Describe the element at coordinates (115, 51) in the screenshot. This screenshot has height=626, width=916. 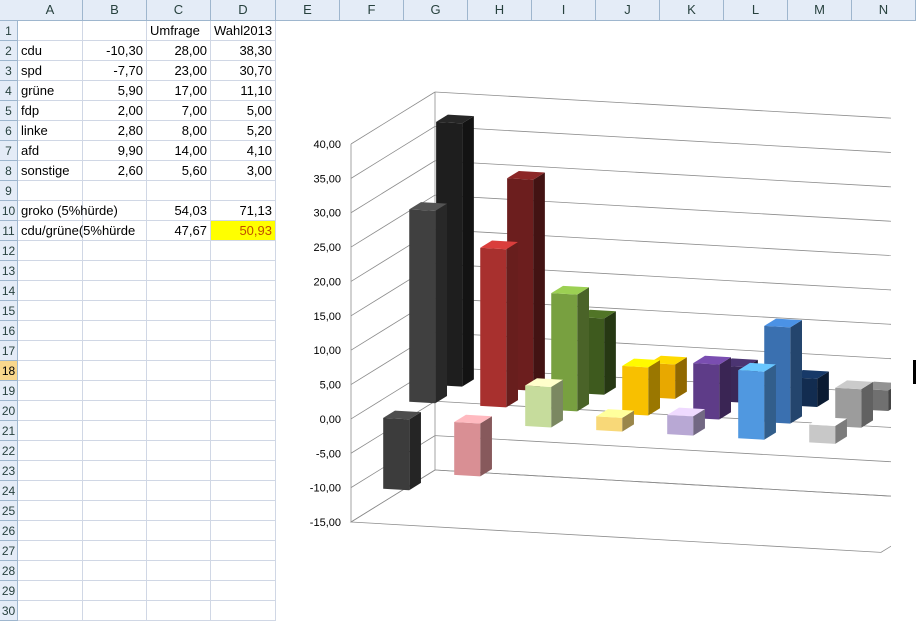
I see `cell-b2: -10,30` at that location.